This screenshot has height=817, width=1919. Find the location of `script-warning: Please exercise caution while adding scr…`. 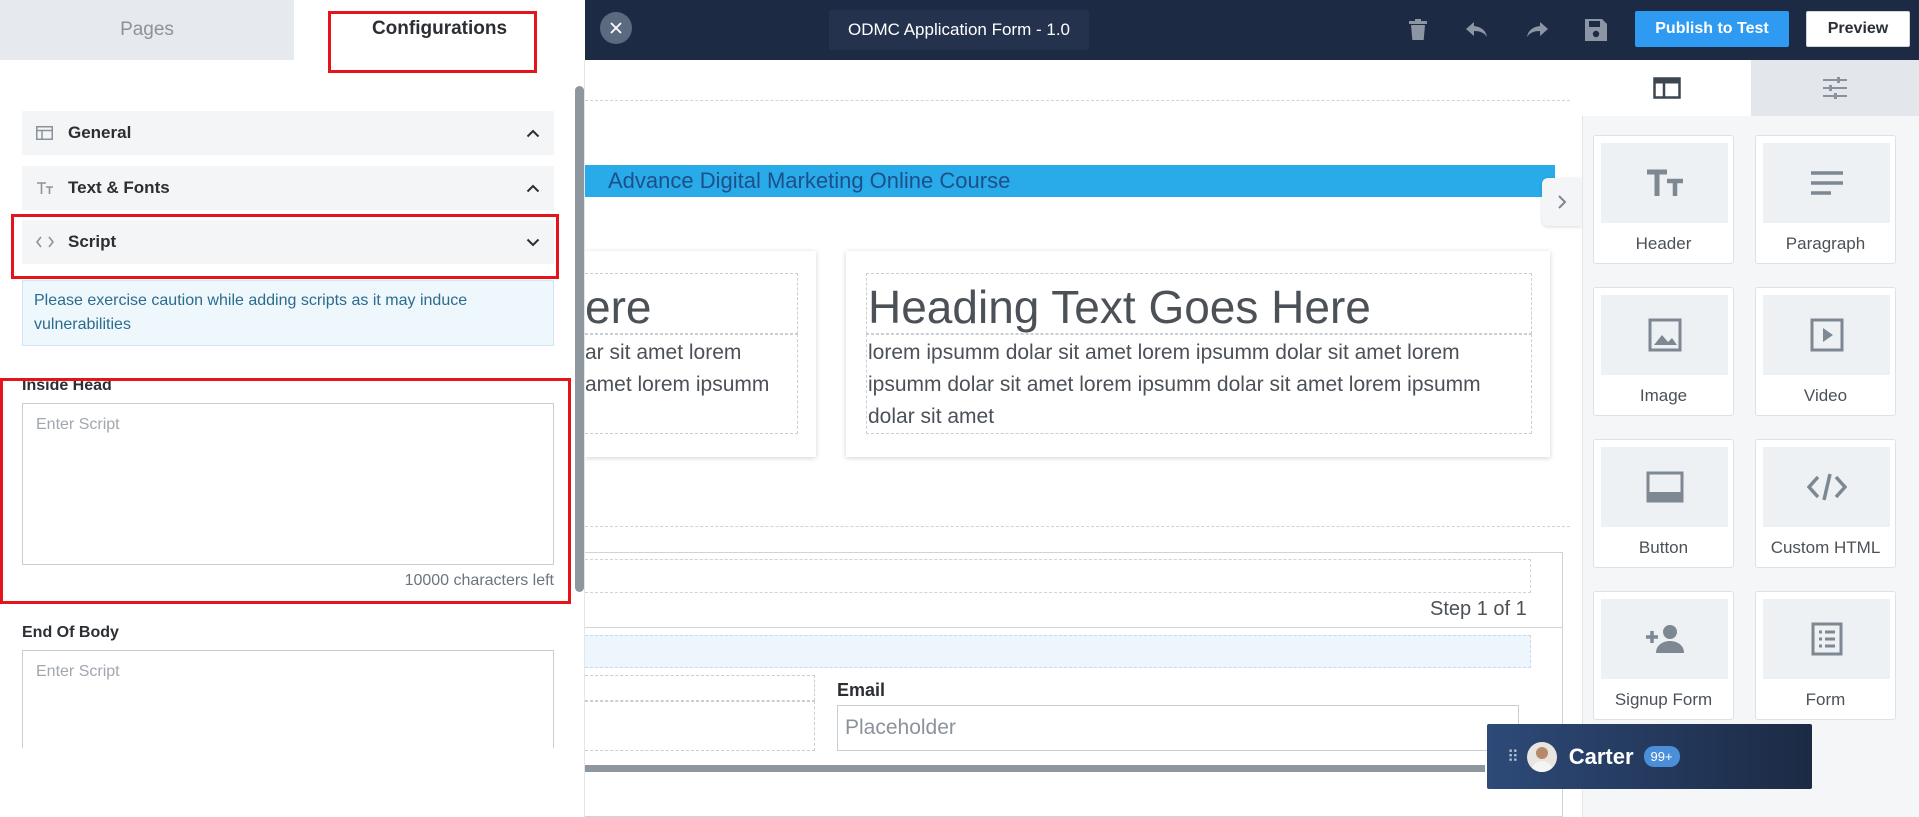

script-warning: Please exercise caution while adding scr… is located at coordinates (288, 313).